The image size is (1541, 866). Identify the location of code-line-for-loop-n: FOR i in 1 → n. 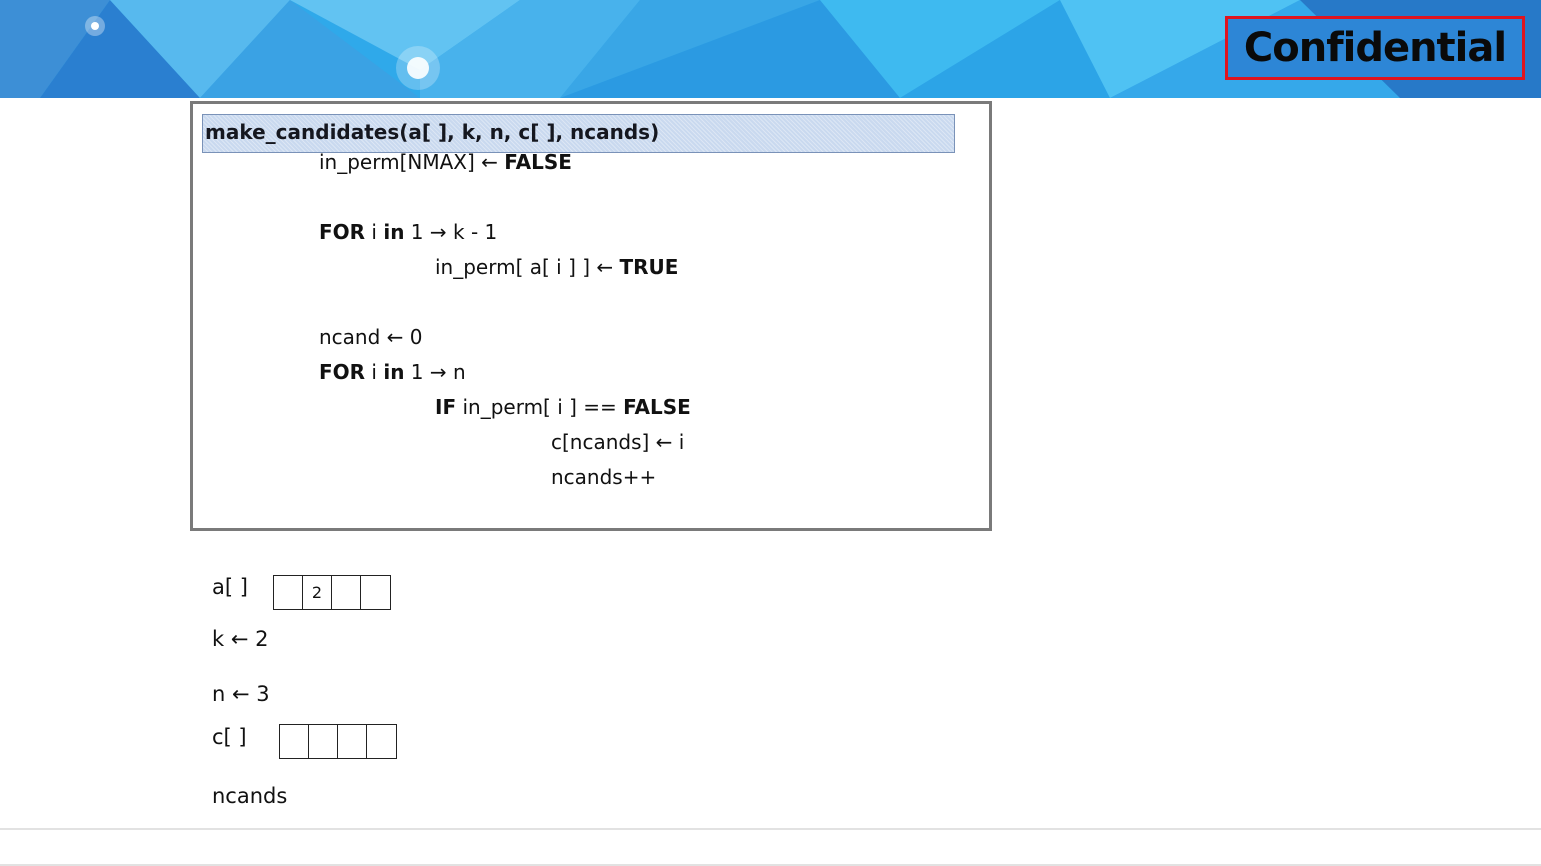
(392, 372).